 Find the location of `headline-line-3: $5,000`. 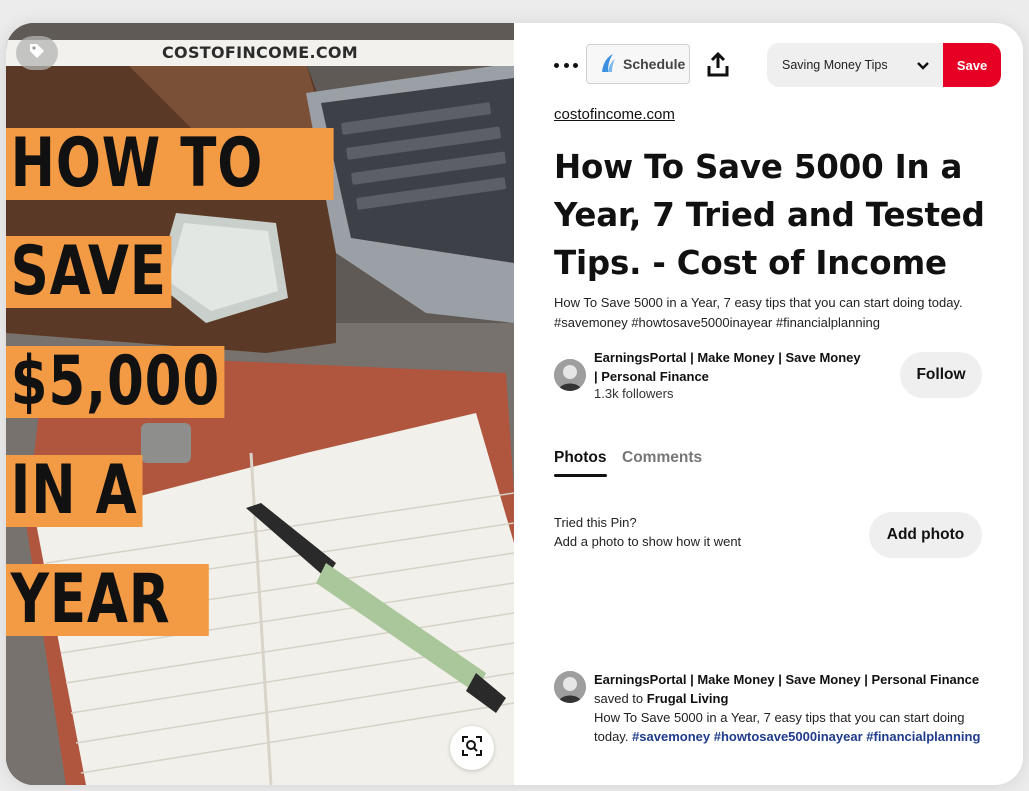

headline-line-3: $5,000 is located at coordinates (115, 382).